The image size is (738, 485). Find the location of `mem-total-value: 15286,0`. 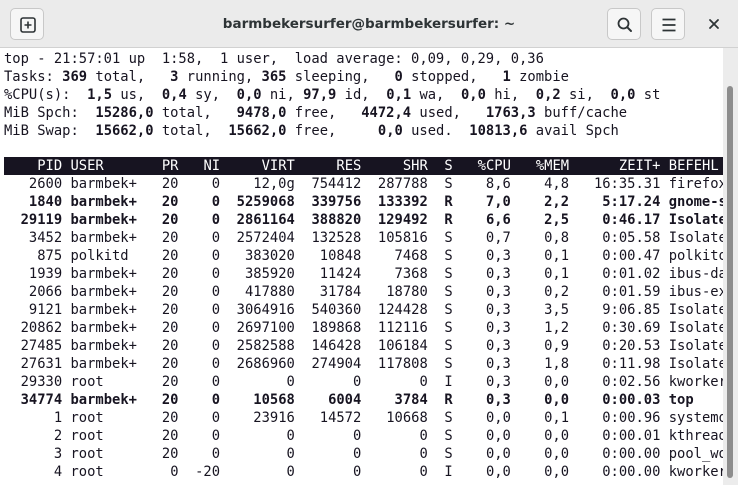

mem-total-value: 15286,0 is located at coordinates (124, 113).